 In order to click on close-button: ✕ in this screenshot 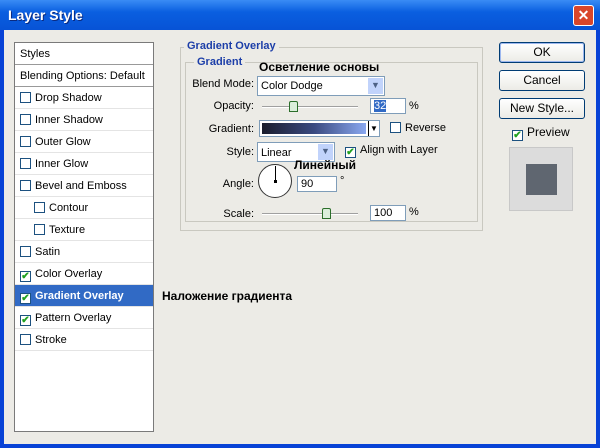, I will do `click(583, 15)`.